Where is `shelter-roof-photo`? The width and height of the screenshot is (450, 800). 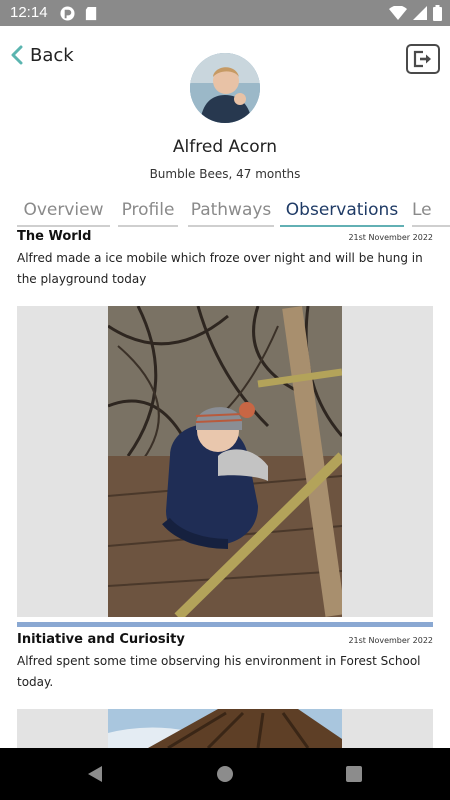
shelter-roof-photo is located at coordinates (225, 728).